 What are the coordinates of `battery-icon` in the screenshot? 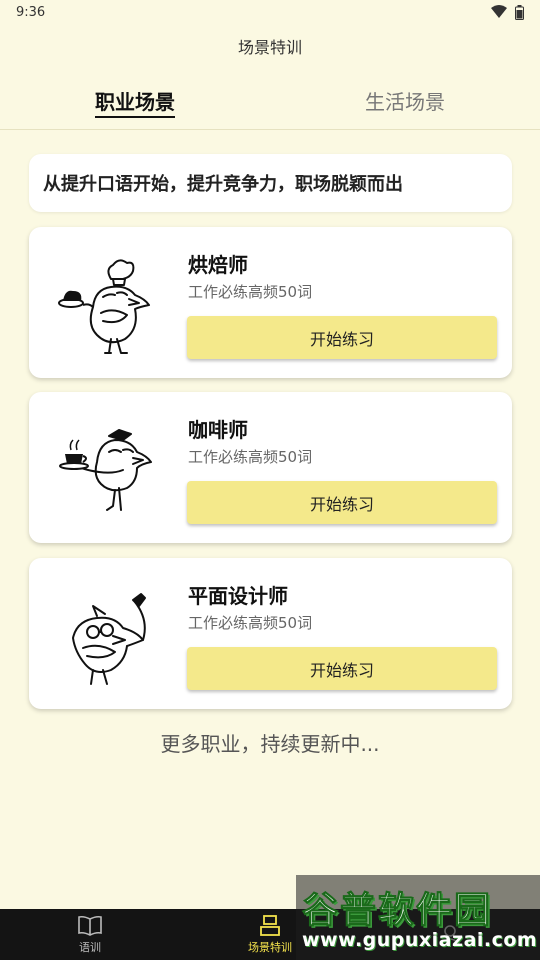 It's located at (519, 12).